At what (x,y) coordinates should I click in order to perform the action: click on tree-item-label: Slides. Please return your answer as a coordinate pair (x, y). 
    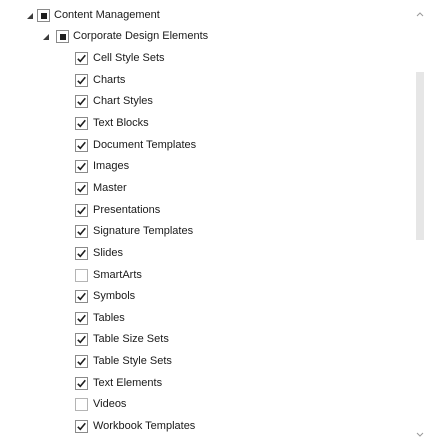
    Looking at the image, I should click on (108, 253).